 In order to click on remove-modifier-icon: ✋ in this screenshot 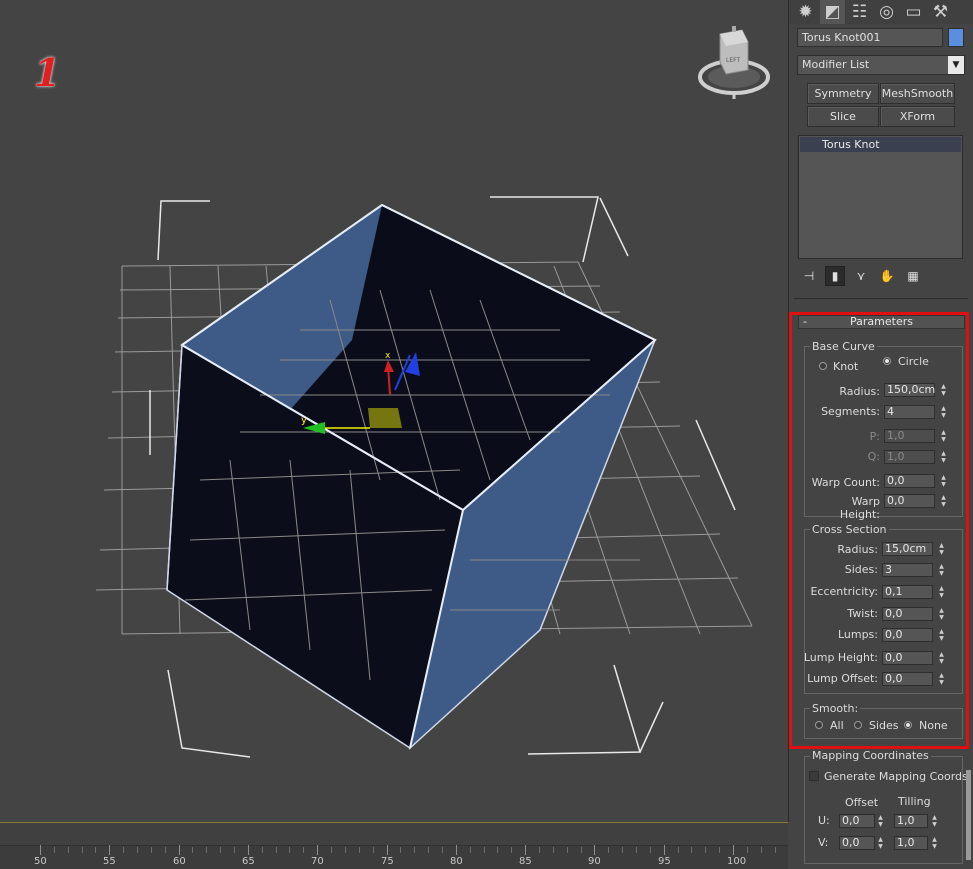, I will do `click(887, 276)`.